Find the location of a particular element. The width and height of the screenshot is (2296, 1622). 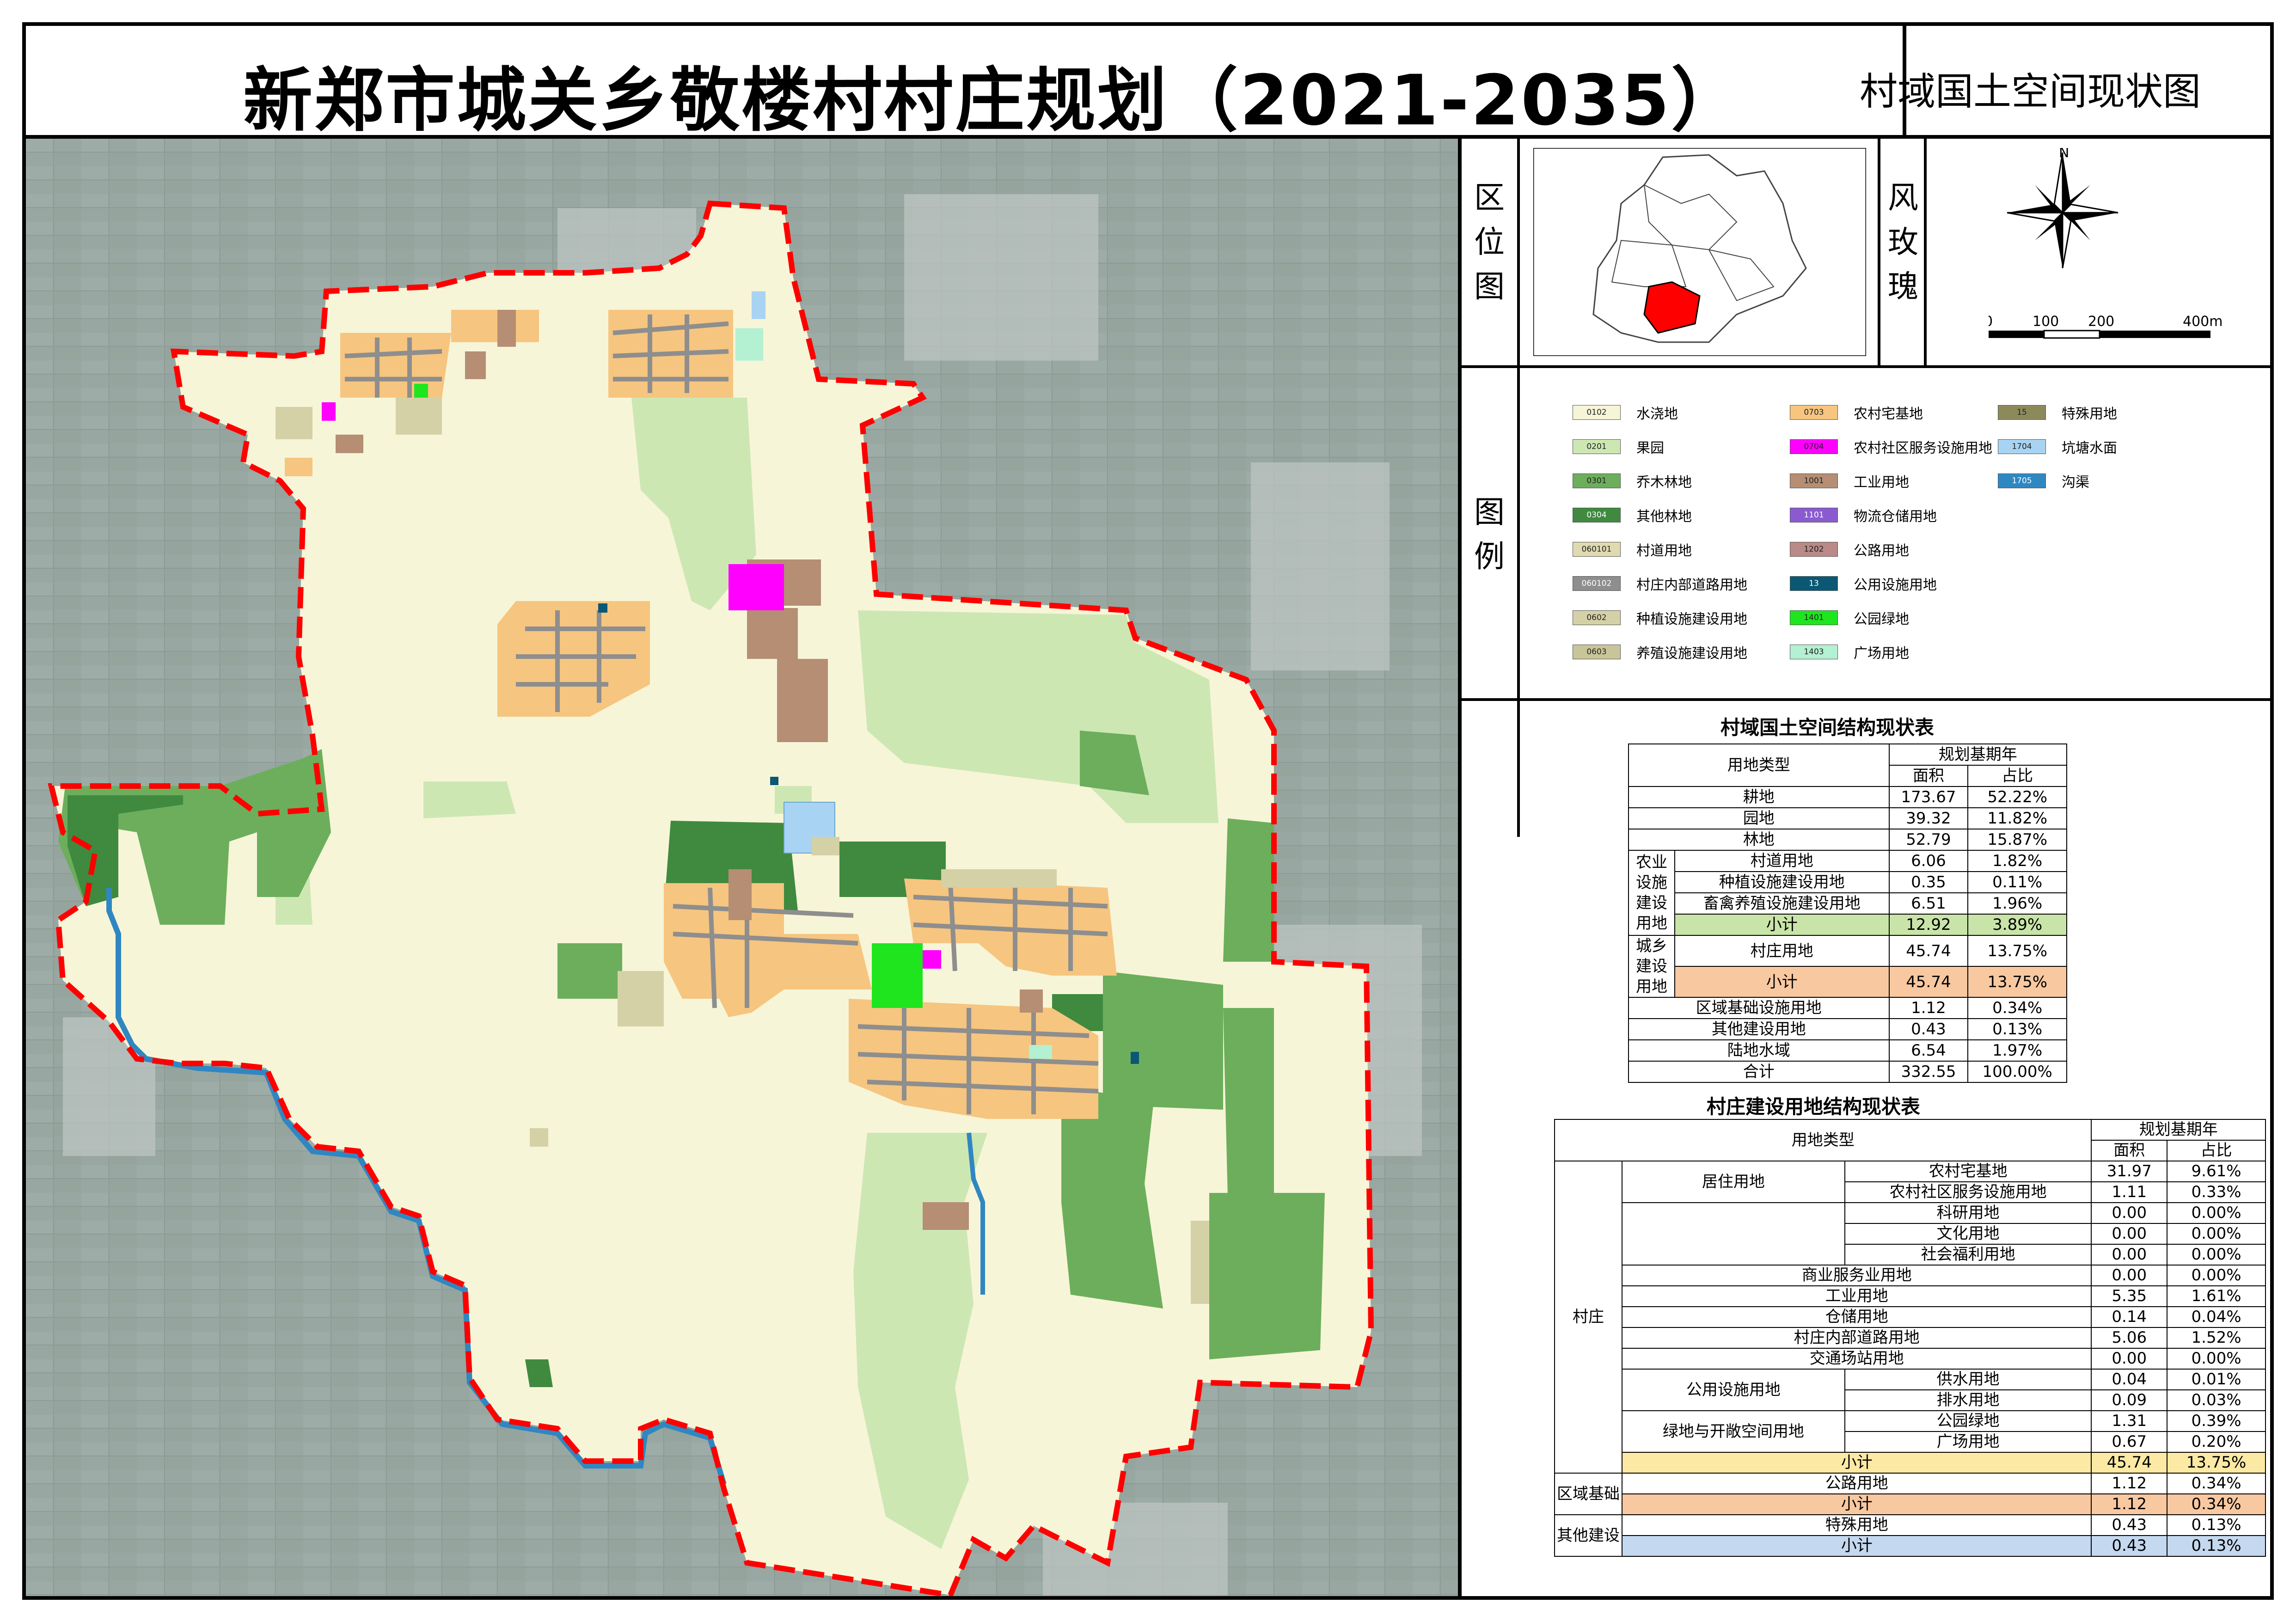

table2-header-ratio: 占比 is located at coordinates (2216, 1150).